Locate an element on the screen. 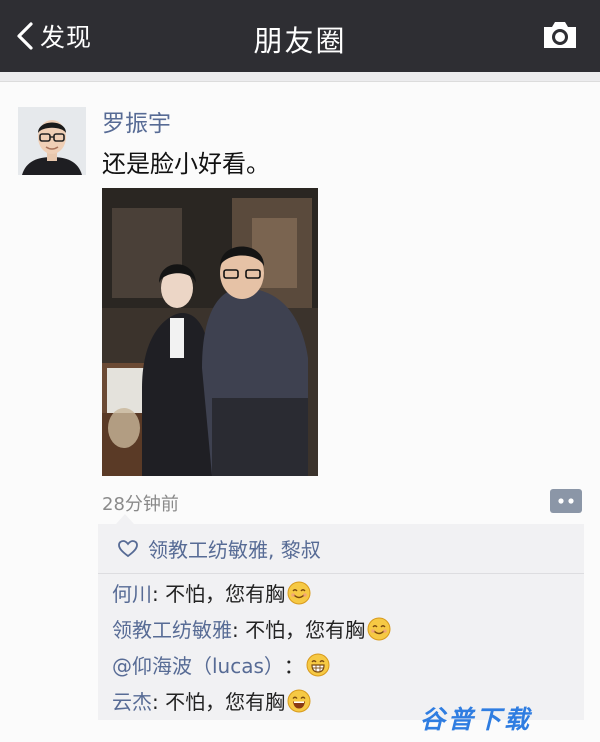  heart-outline-icon is located at coordinates (128, 548).